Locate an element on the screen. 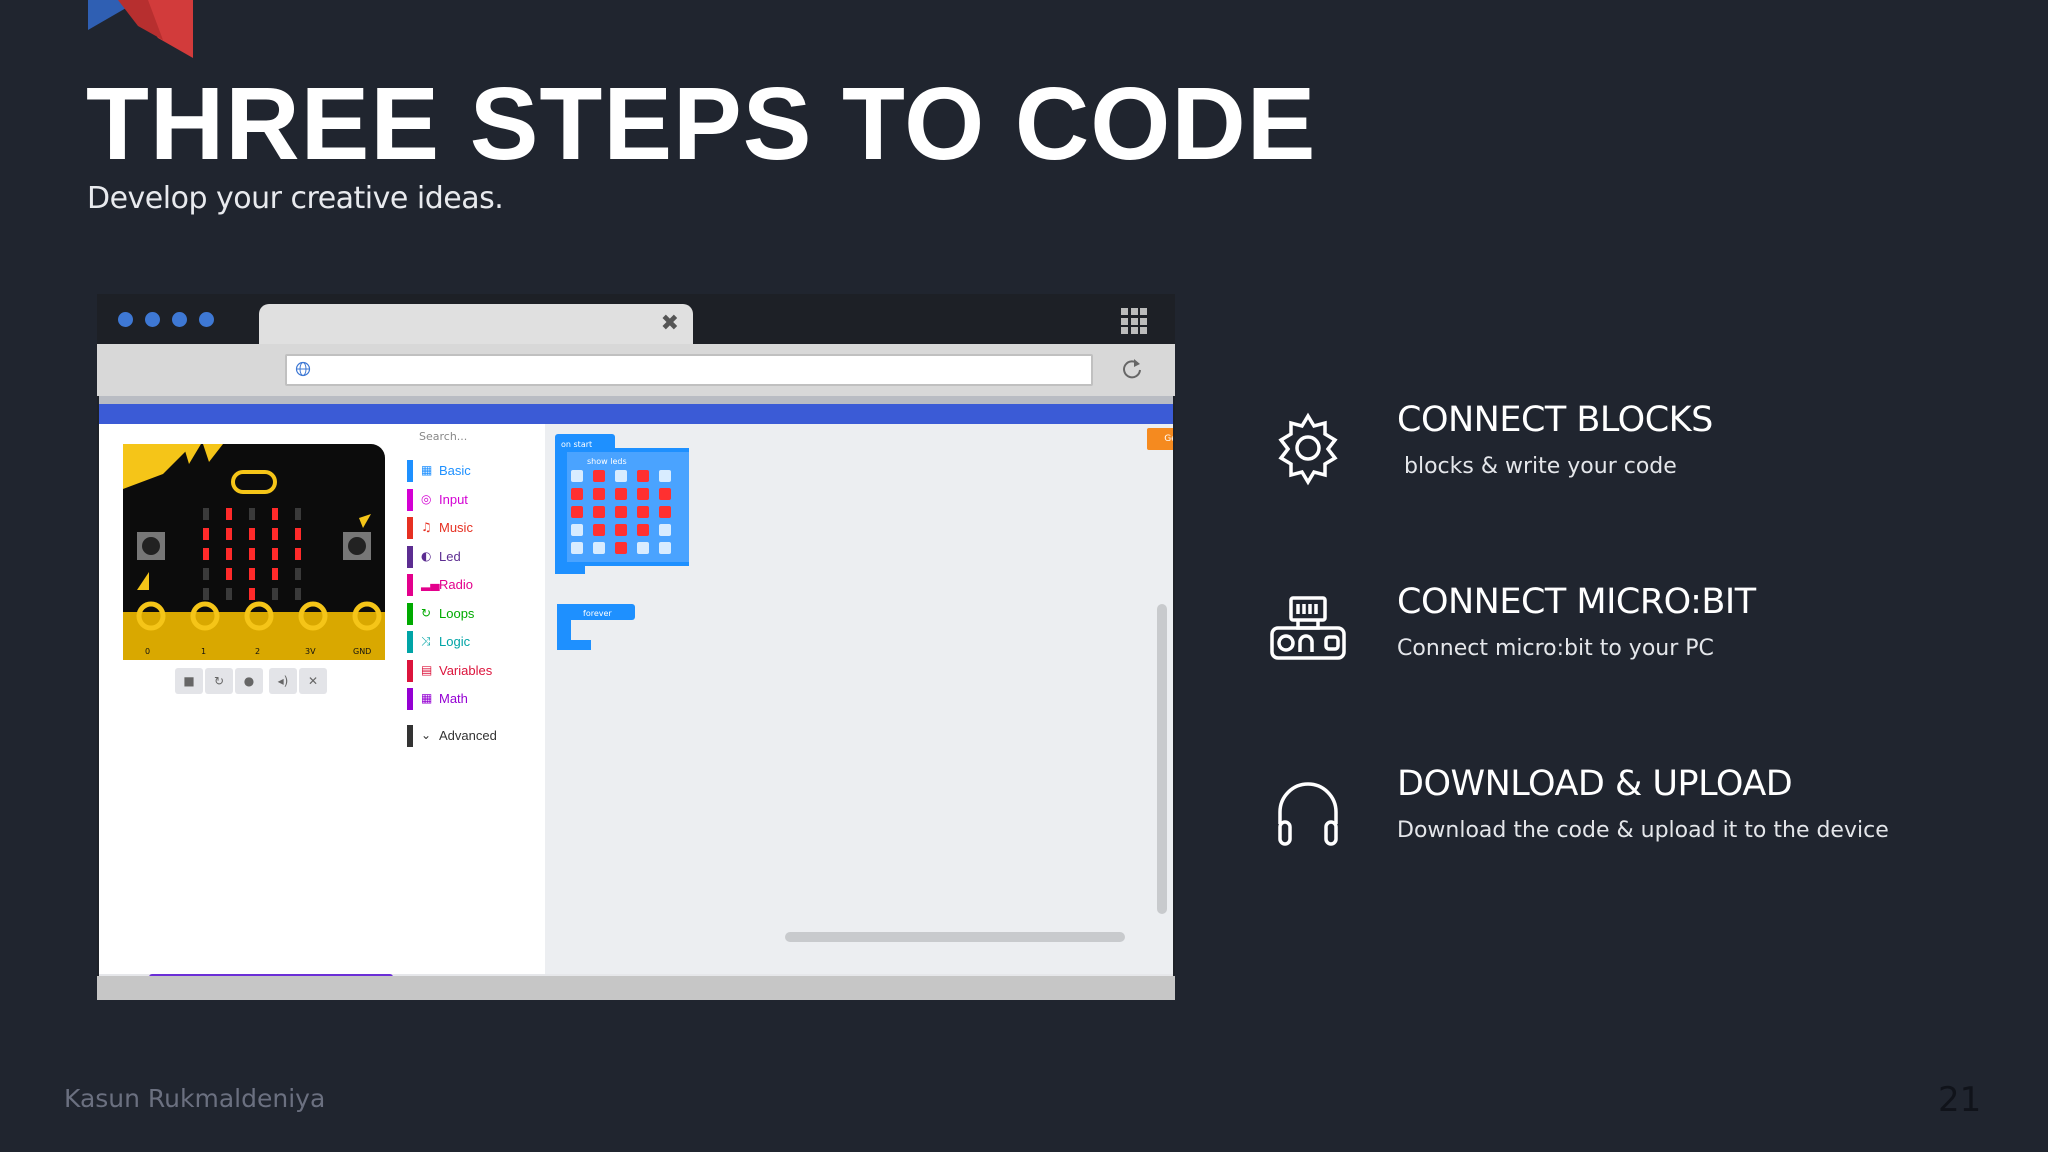  toolbox-category: ⌄ Advanced is located at coordinates (476, 736).